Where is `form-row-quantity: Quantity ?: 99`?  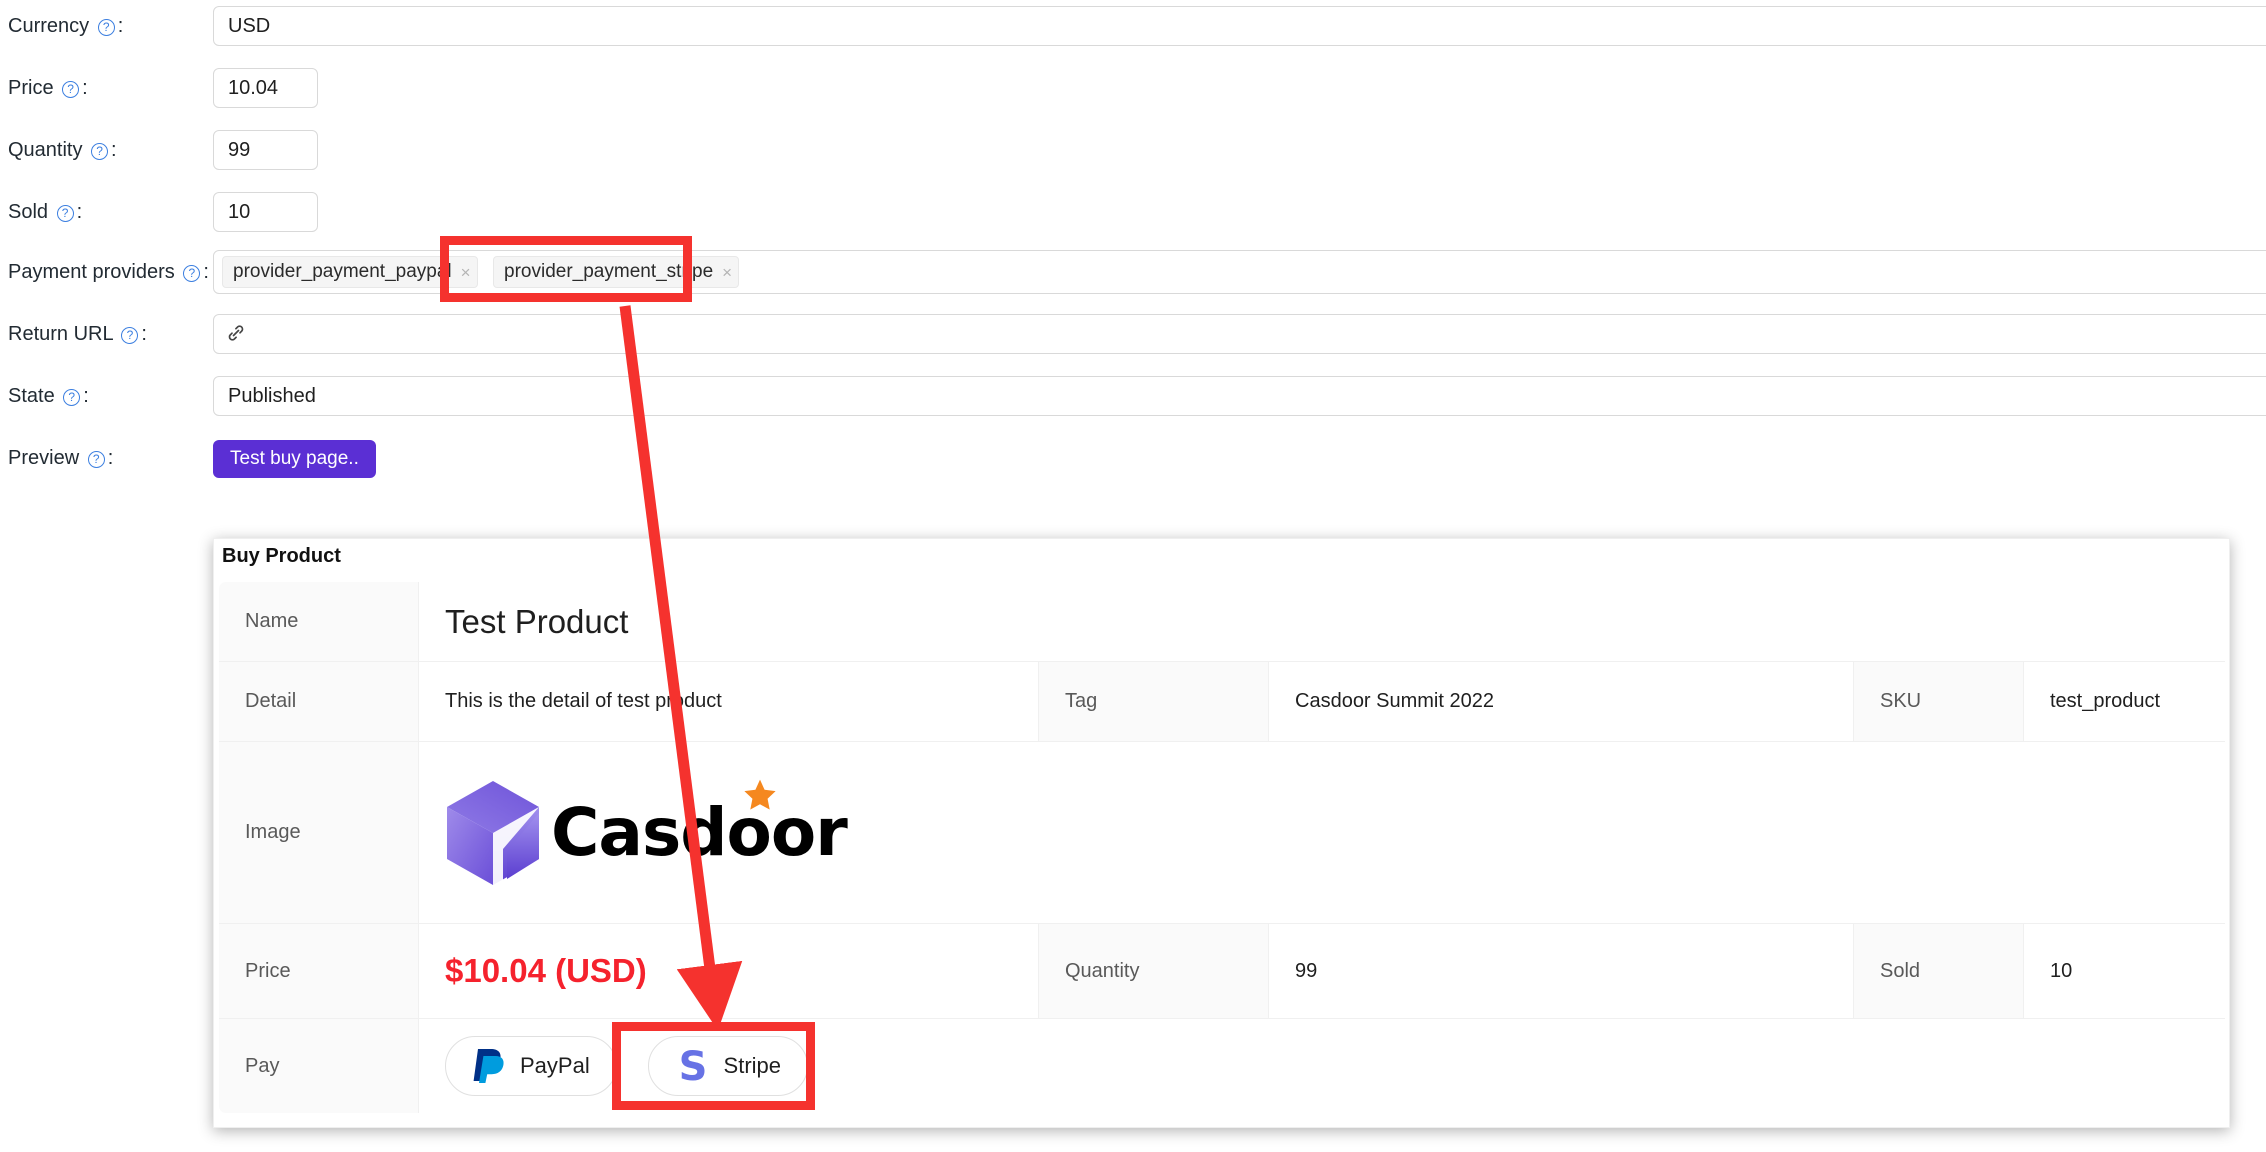
form-row-quantity: Quantity ?: 99 is located at coordinates (1133, 150).